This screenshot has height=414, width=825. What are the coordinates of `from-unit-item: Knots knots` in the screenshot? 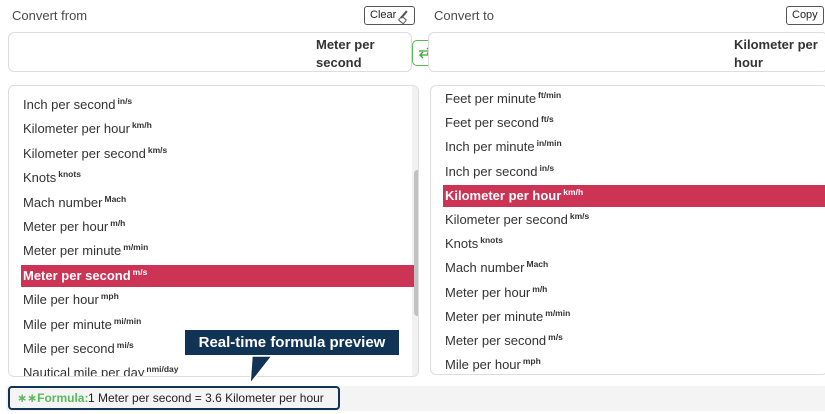 It's located at (205, 178).